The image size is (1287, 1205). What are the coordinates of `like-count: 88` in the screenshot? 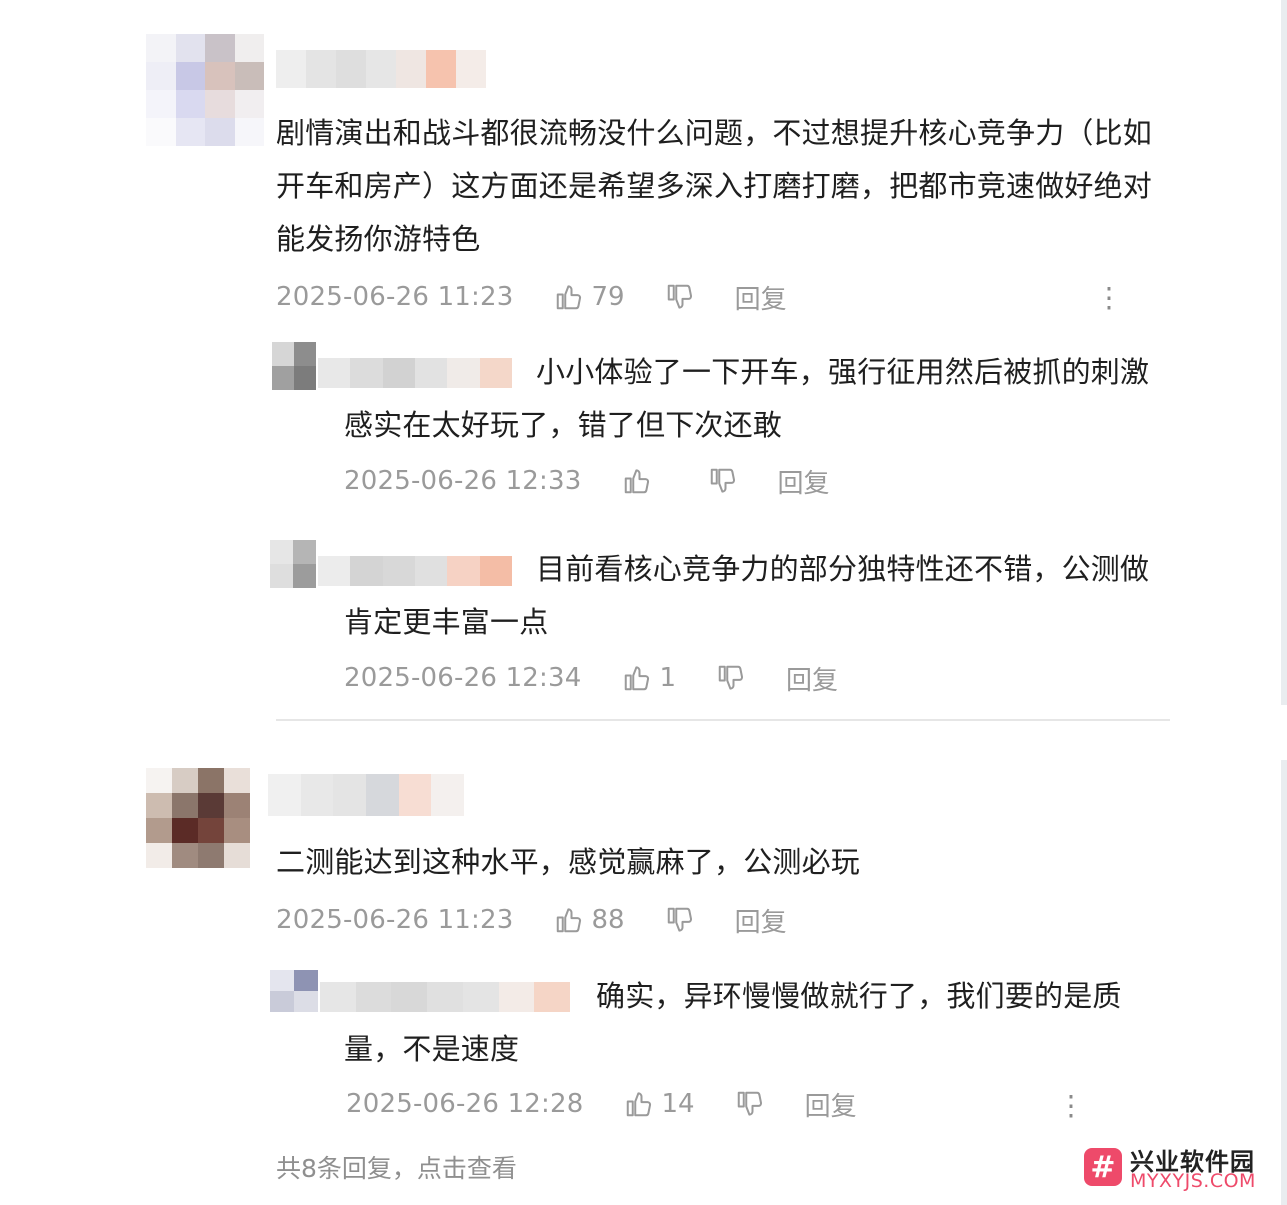 It's located at (608, 920).